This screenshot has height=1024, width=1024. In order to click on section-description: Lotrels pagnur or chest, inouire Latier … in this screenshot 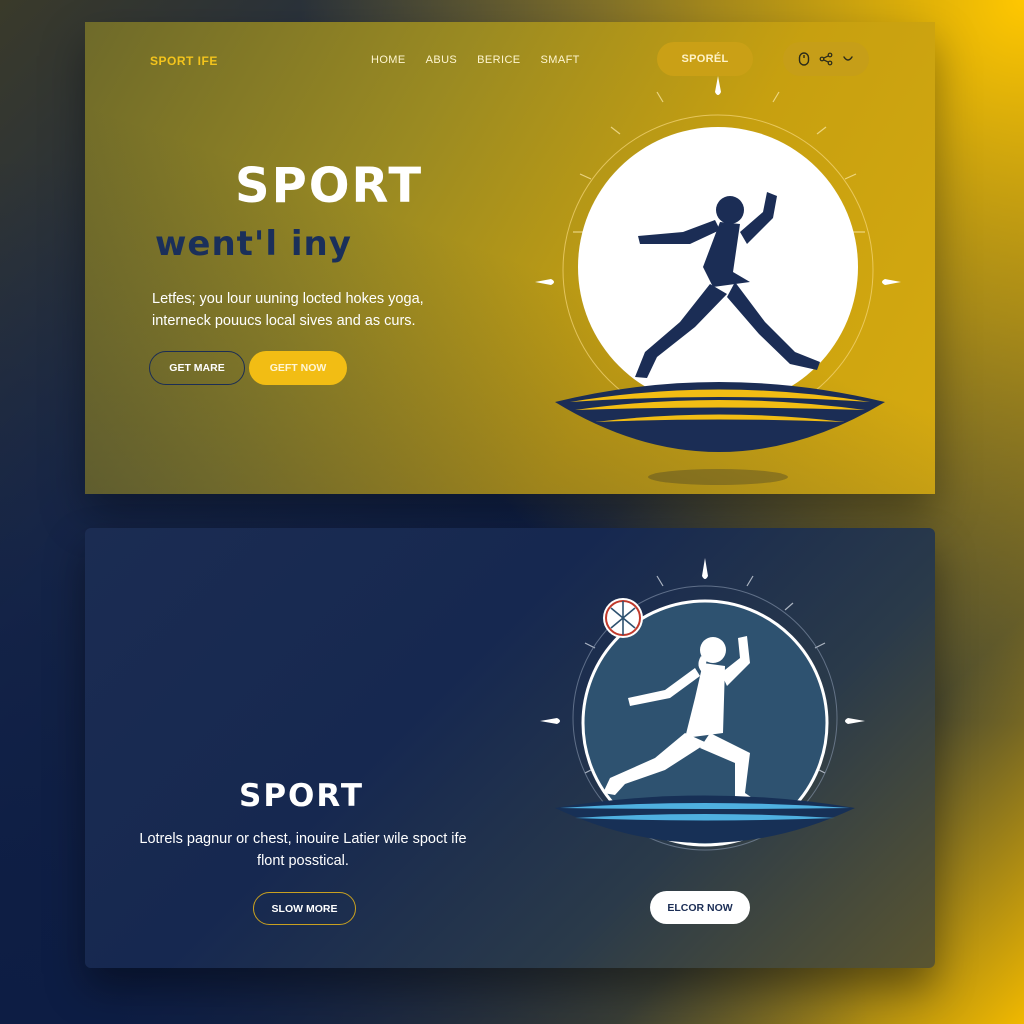, I will do `click(303, 850)`.